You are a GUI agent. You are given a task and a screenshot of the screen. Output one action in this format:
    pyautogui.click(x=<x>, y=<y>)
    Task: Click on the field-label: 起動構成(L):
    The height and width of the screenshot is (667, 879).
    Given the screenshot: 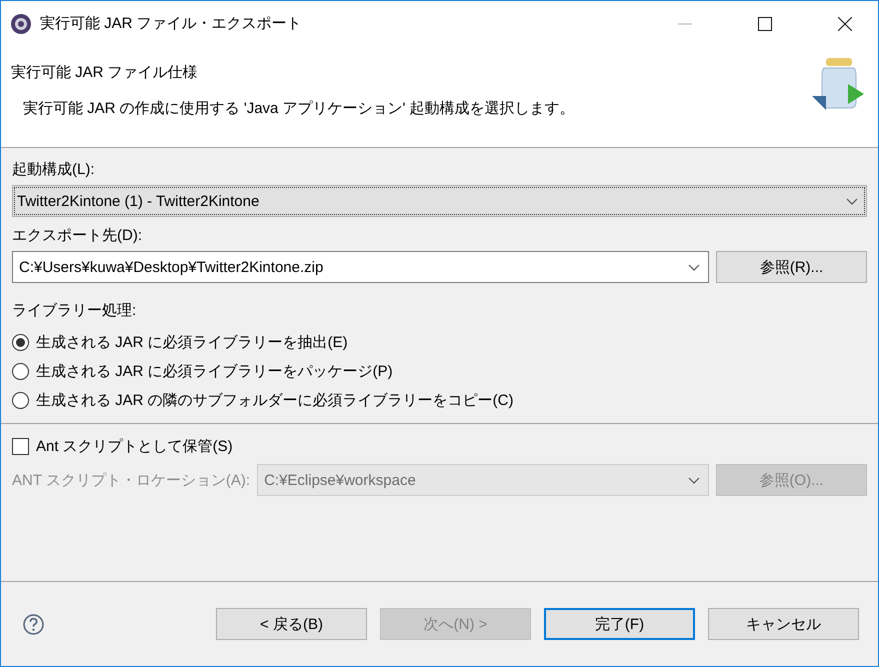 What is the action you would take?
    pyautogui.click(x=54, y=169)
    